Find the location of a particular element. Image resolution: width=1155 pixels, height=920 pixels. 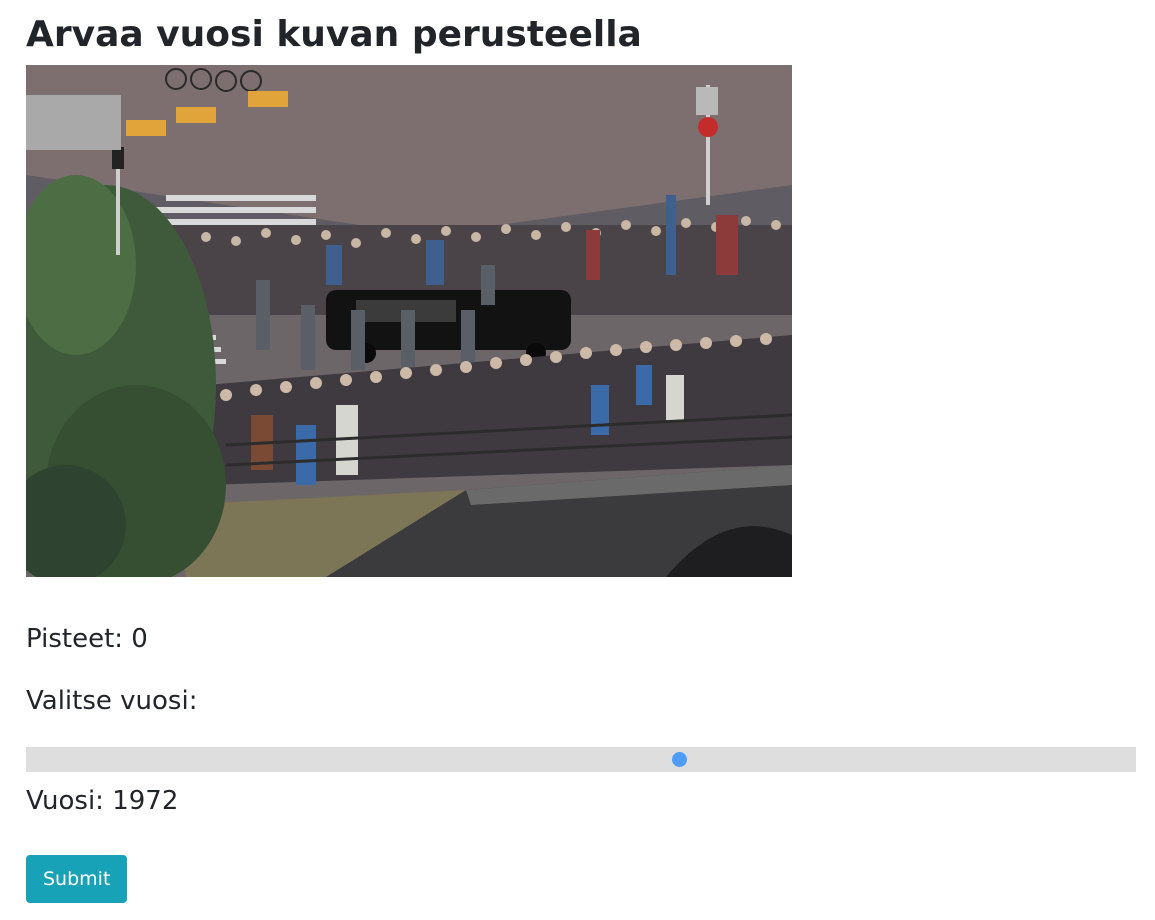

year-picker-label: Valitse vuosi: is located at coordinates (112, 701).